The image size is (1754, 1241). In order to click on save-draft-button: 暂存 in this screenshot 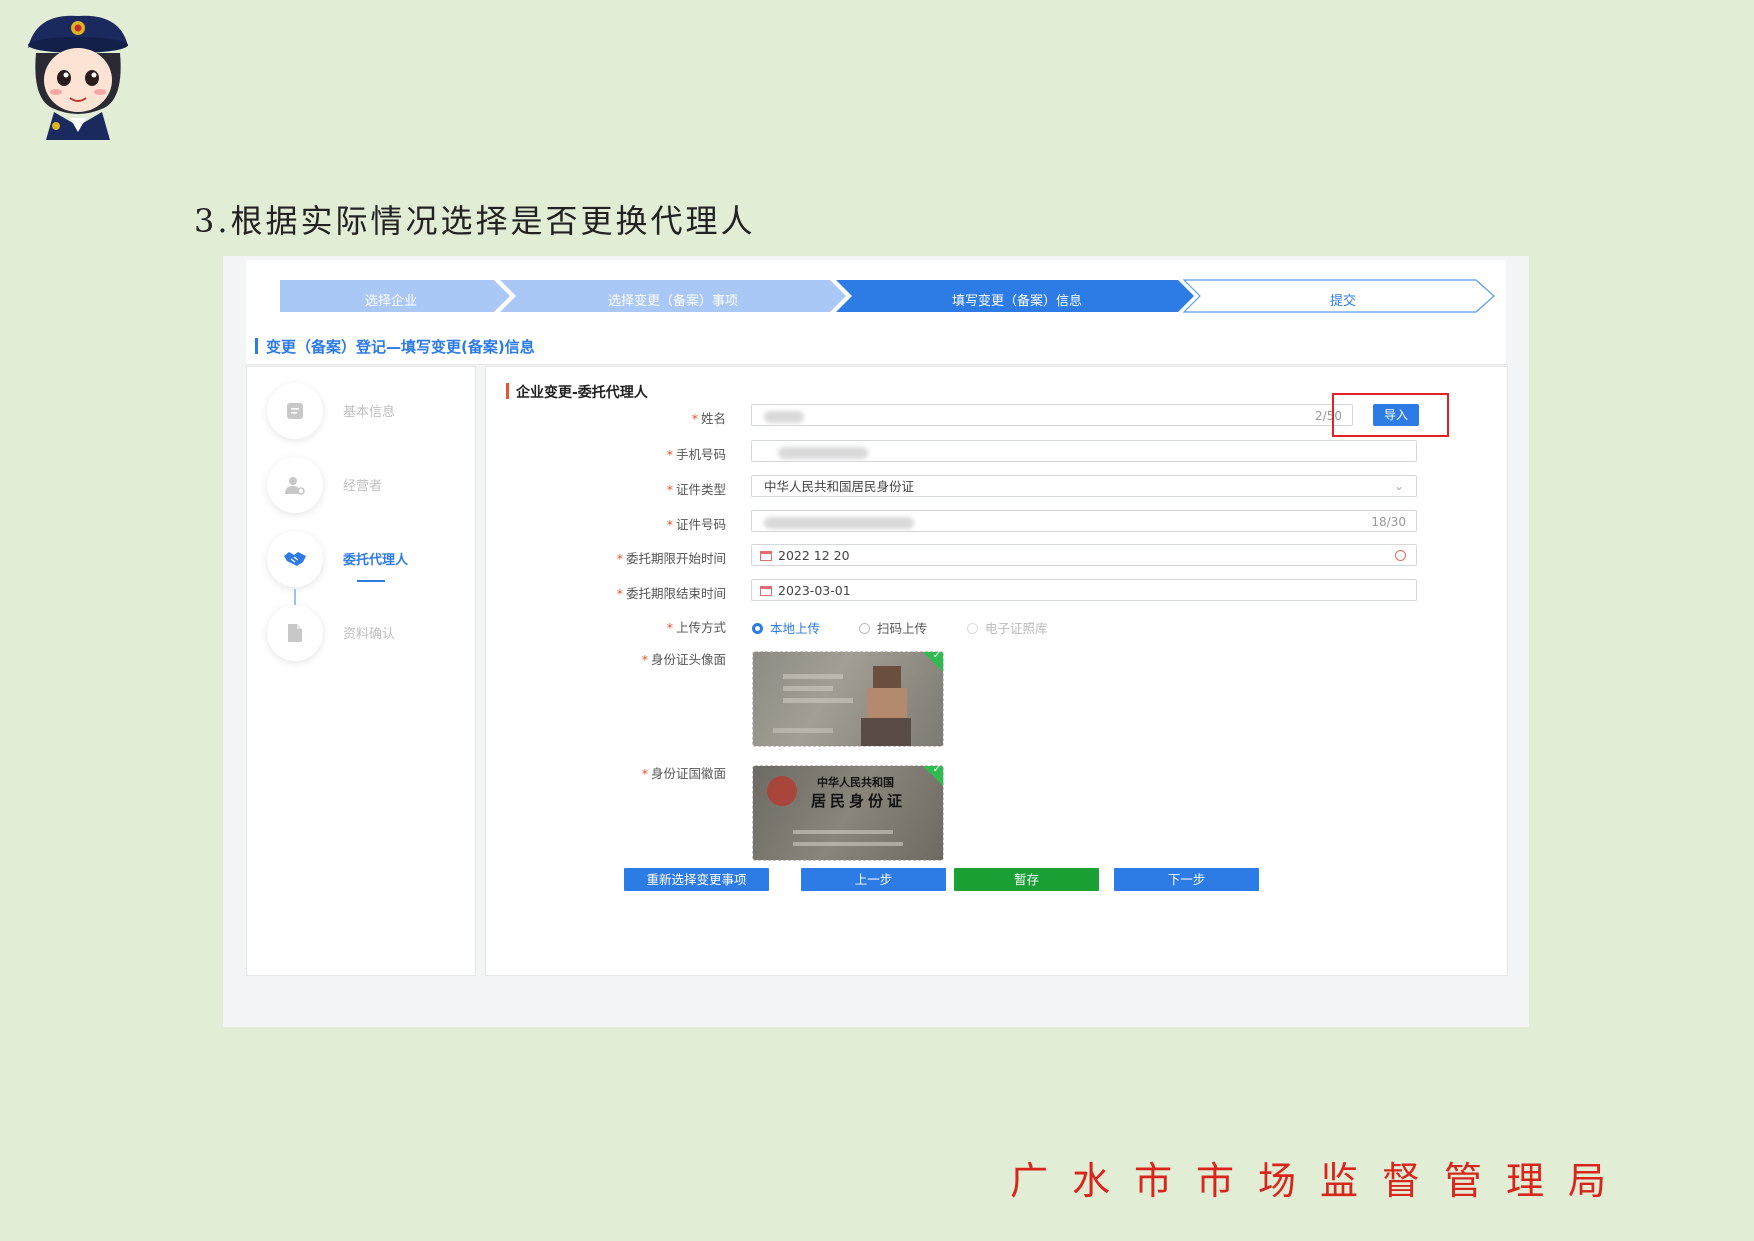, I will do `click(1026, 879)`.